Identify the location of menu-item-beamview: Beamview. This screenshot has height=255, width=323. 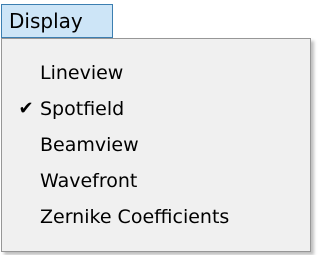
(156, 145).